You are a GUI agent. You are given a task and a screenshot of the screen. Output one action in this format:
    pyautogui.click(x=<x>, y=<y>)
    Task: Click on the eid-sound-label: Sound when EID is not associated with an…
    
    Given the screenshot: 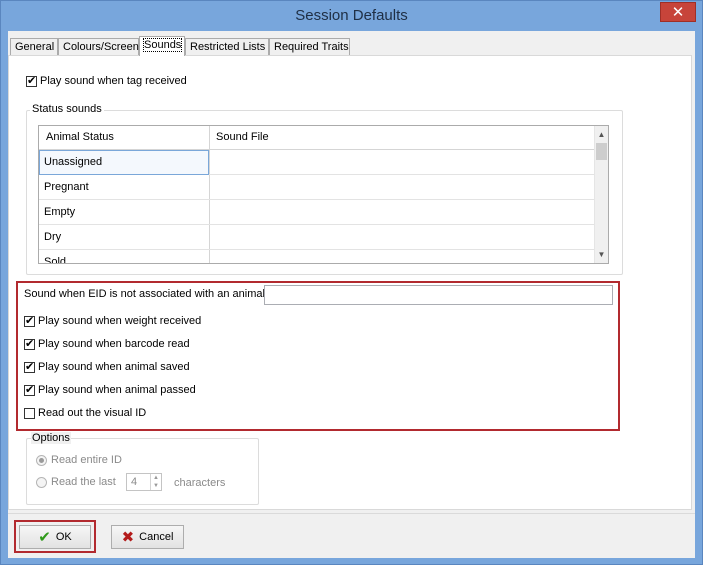 What is the action you would take?
    pyautogui.click(x=144, y=294)
    